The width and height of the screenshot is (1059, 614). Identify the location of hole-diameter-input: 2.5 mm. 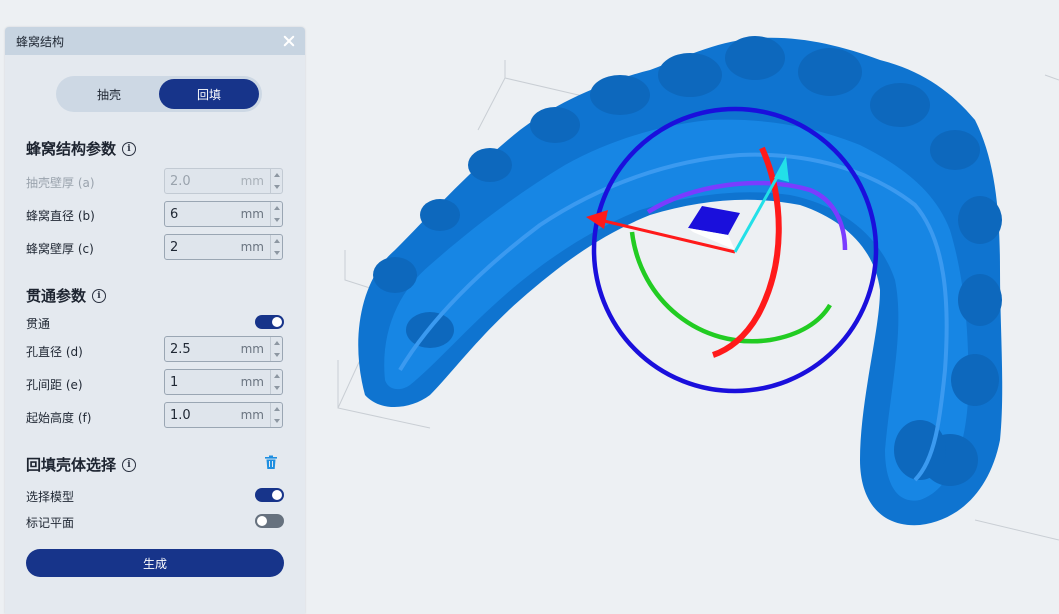
(223, 349).